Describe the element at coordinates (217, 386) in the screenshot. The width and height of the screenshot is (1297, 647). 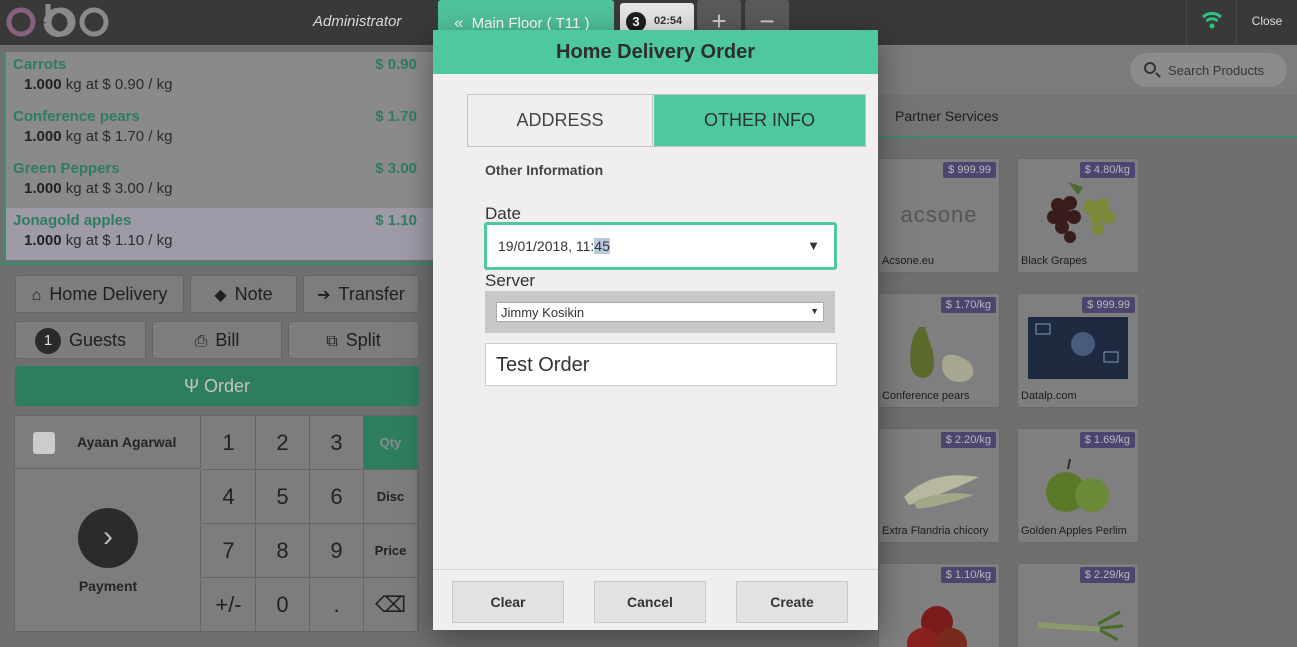
I see `order-button: Ψ Order` at that location.